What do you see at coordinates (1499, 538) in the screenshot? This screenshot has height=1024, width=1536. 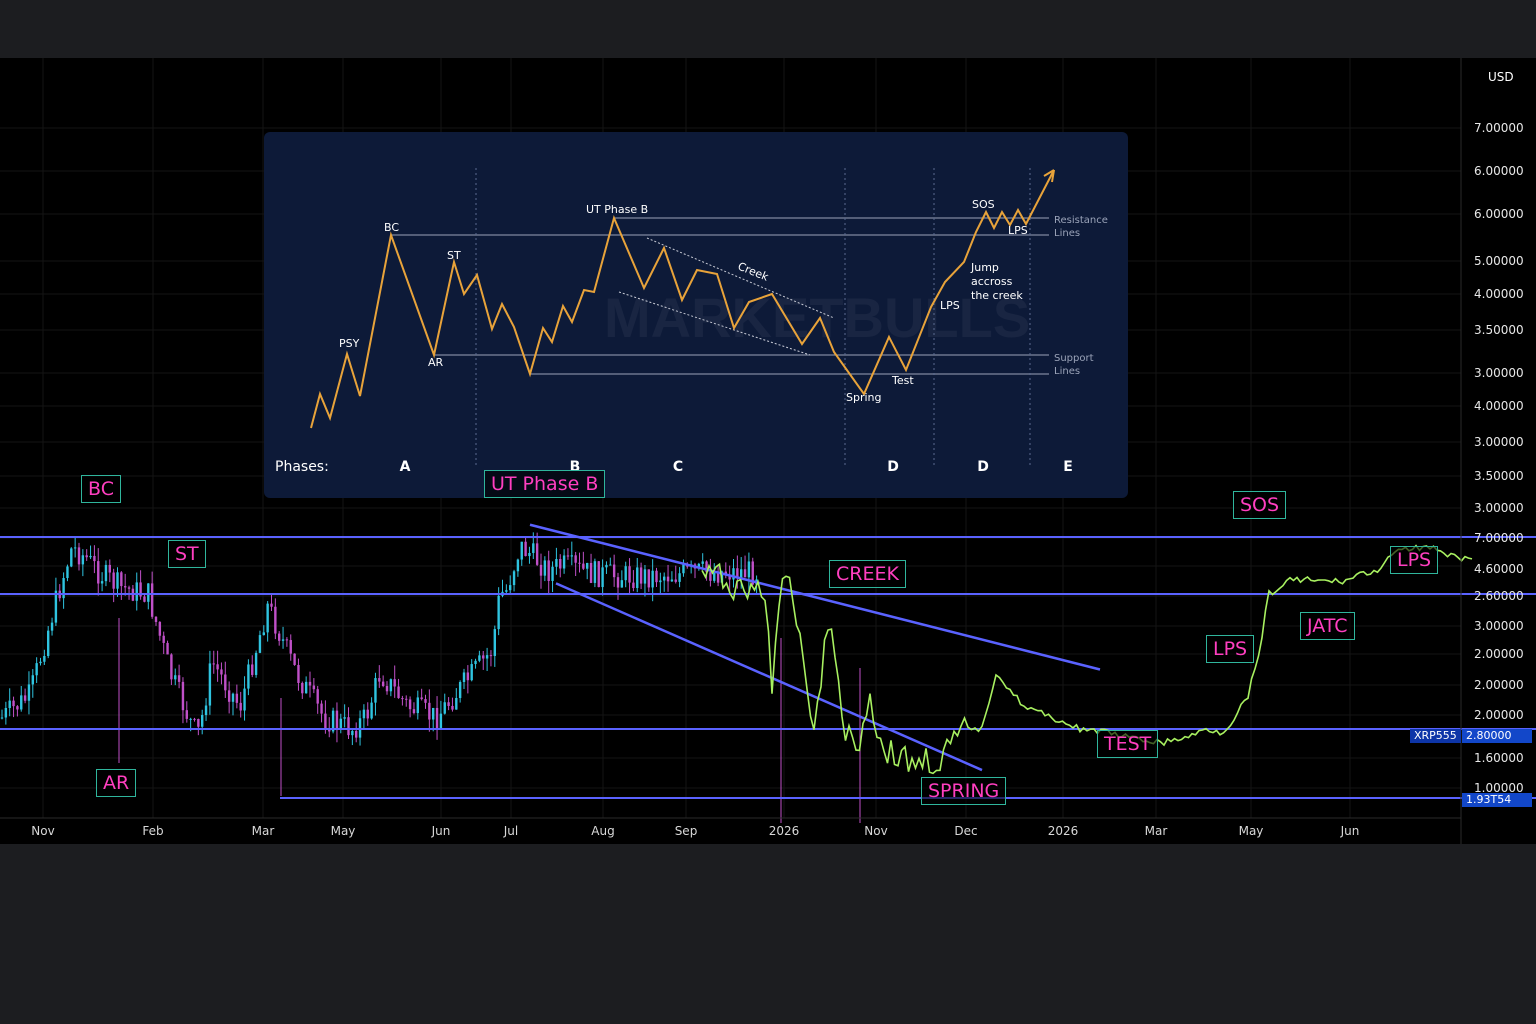 I see `y-tick-label: 7.00000` at bounding box center [1499, 538].